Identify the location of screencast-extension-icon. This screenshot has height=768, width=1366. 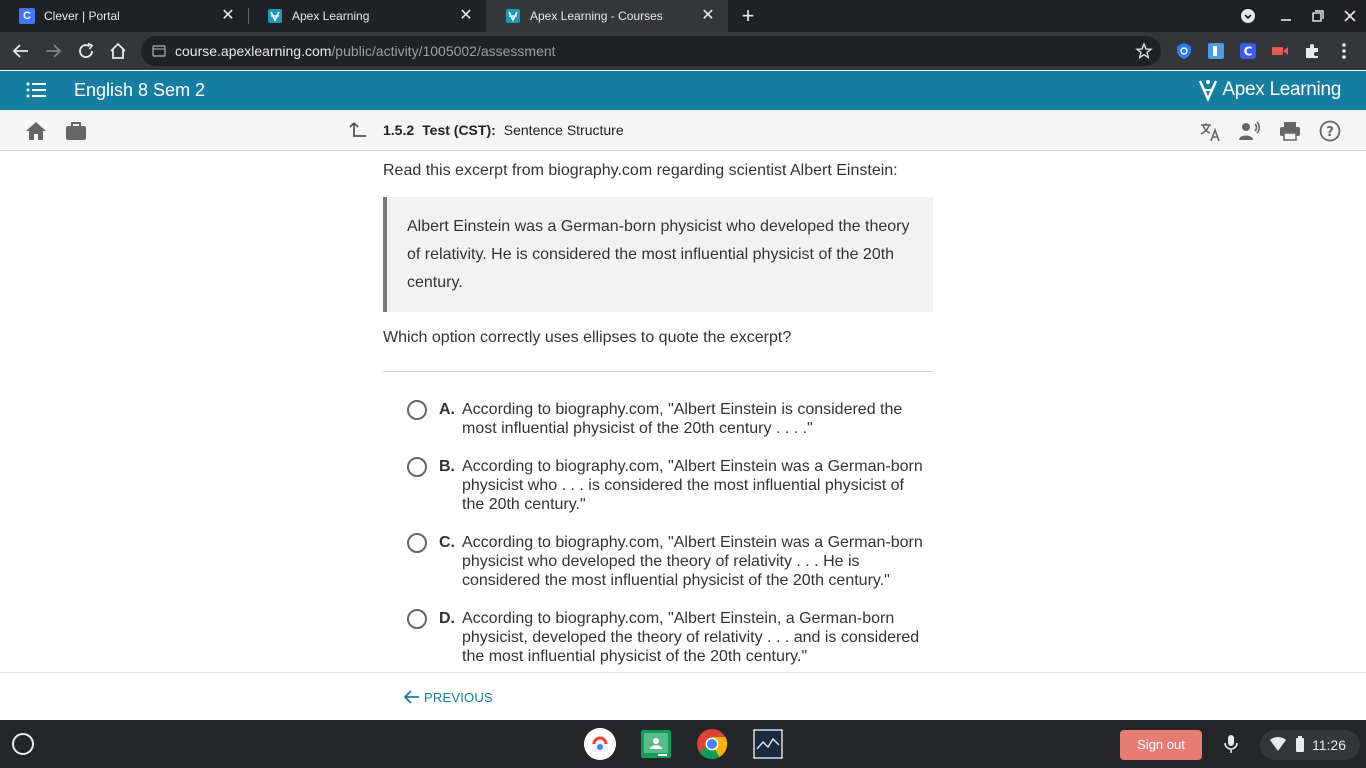
(1280, 51).